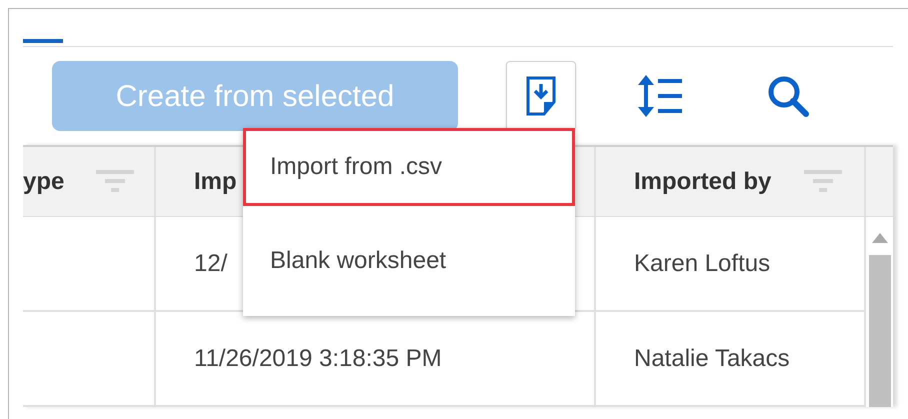  What do you see at coordinates (788, 96) in the screenshot?
I see `search-icon` at bounding box center [788, 96].